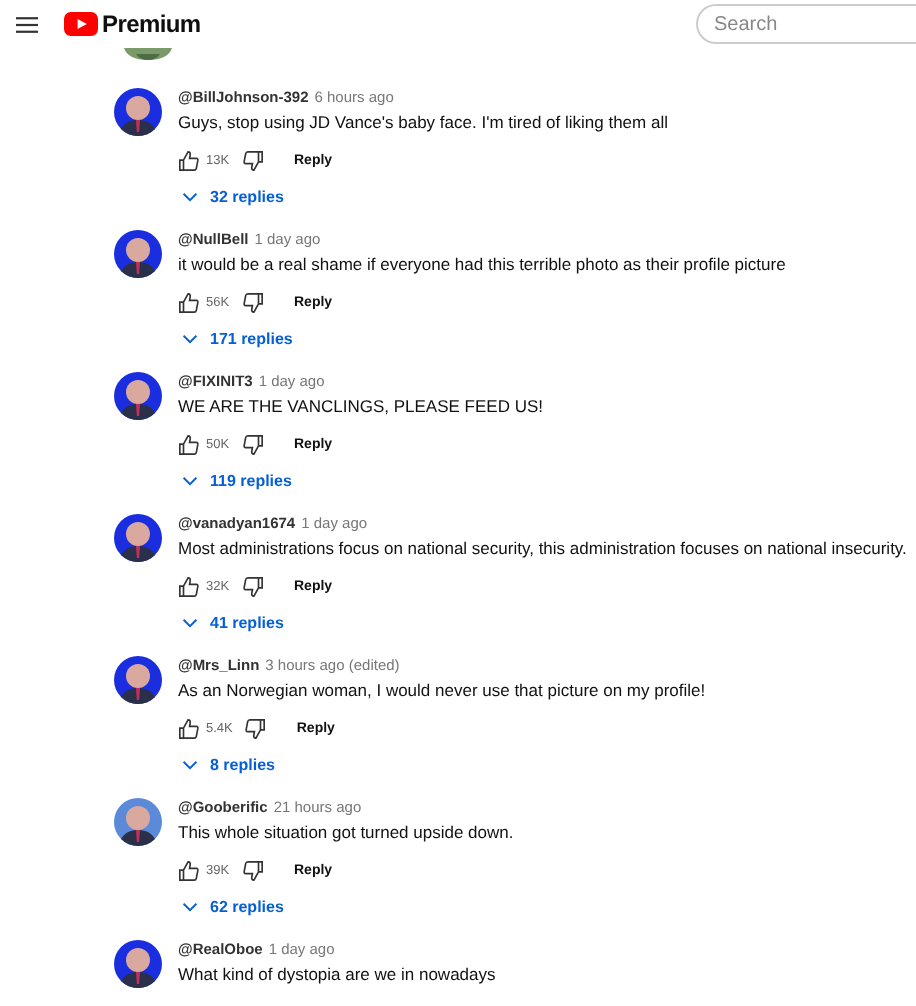 The image size is (916, 1006). Describe the element at coordinates (151, 24) in the screenshot. I see `logo-text: Premium` at that location.